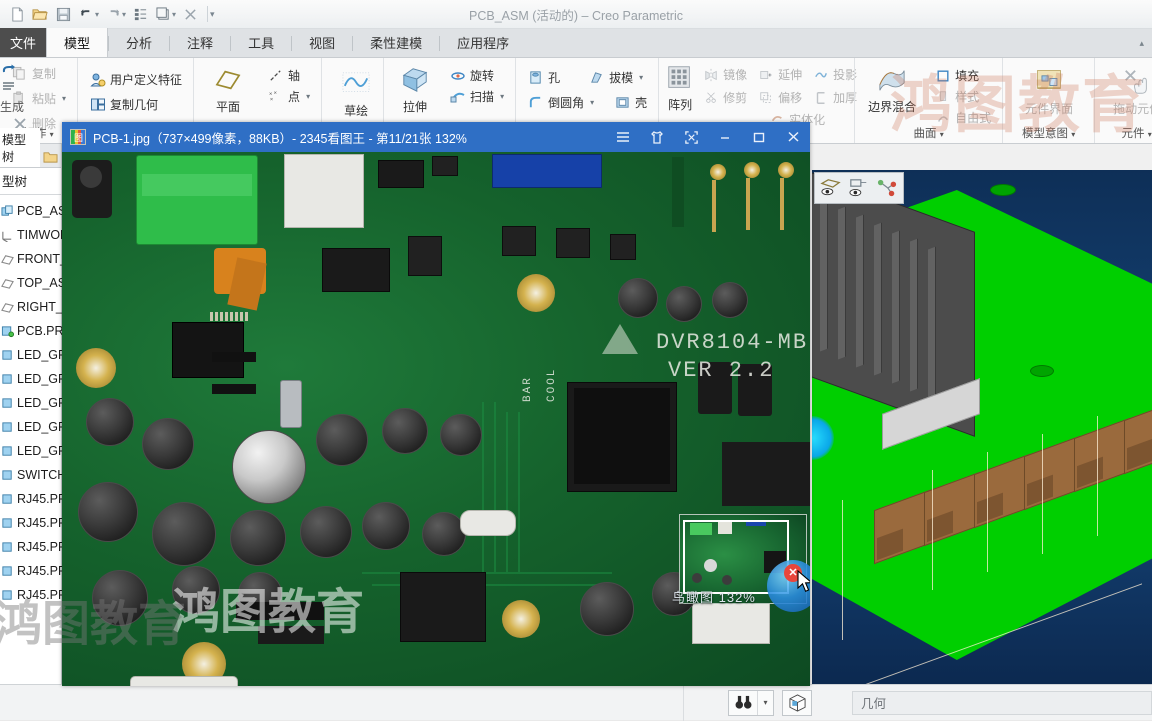 The width and height of the screenshot is (1152, 721). Describe the element at coordinates (53, 211) in the screenshot. I see `tree-item-assembly: PCB_ASM.ASM` at that location.